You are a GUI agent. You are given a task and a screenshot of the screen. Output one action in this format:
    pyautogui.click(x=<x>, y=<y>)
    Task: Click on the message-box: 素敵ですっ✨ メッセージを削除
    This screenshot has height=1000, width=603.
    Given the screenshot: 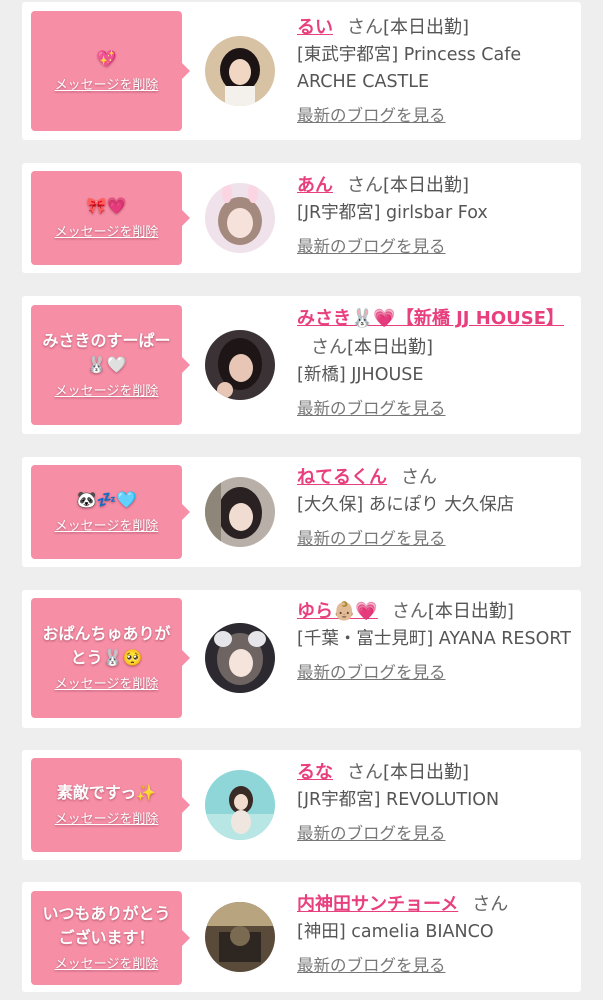 What is the action you would take?
    pyautogui.click(x=110, y=805)
    